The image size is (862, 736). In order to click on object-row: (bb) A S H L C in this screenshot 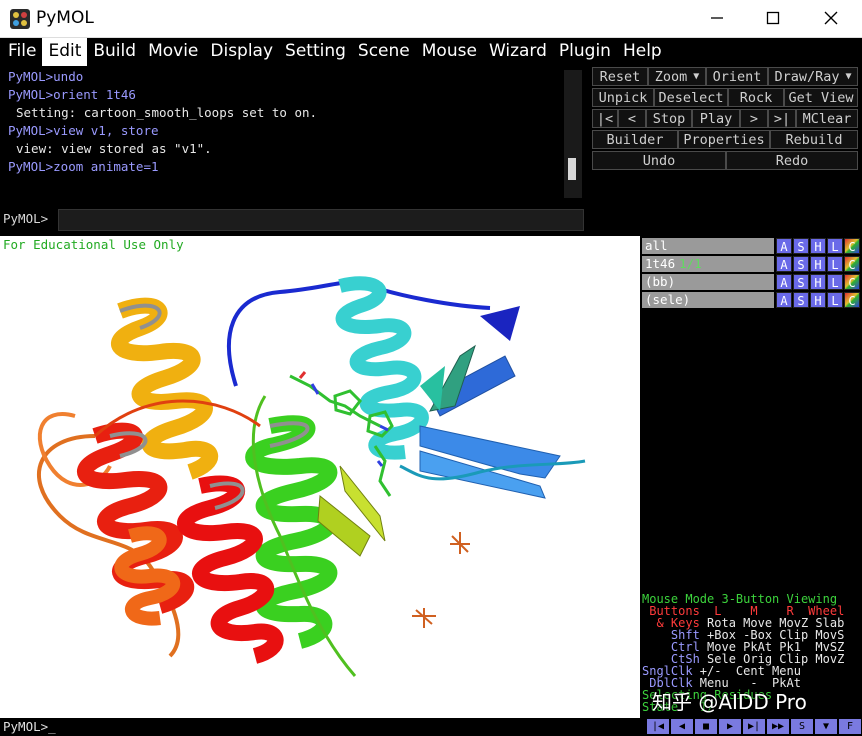, I will do `click(751, 282)`.